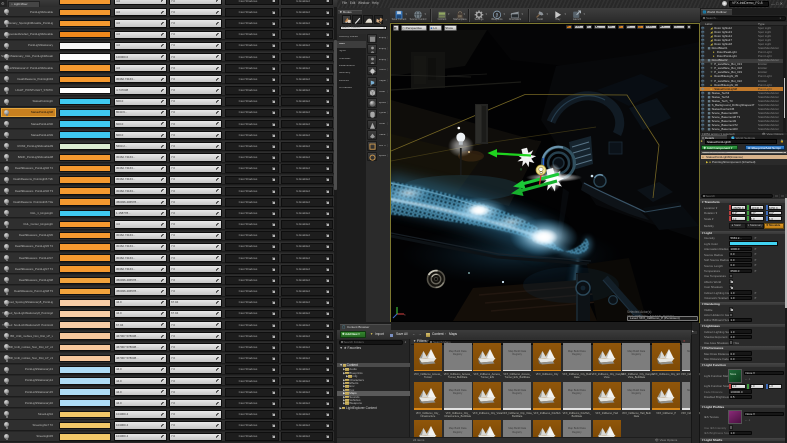  I want to click on svg-text: Selected Actor(s):, so click(639, 312).